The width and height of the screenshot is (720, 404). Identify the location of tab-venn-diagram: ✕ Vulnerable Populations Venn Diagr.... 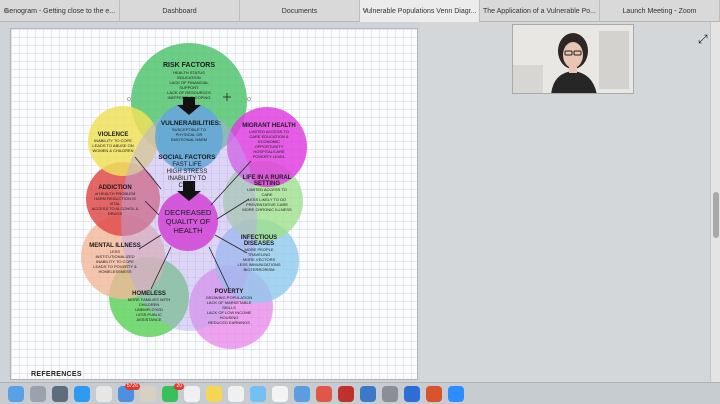
(420, 11).